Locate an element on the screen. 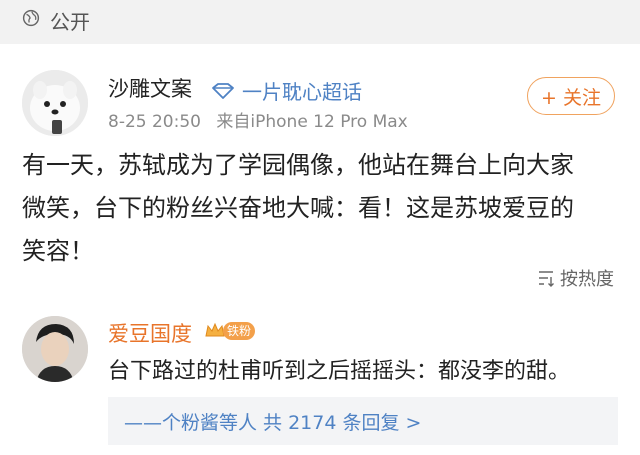 Image resolution: width=640 pixels, height=455 pixels. replies-link: ——个粉酱等人 共 2174 条回复 > is located at coordinates (363, 421).